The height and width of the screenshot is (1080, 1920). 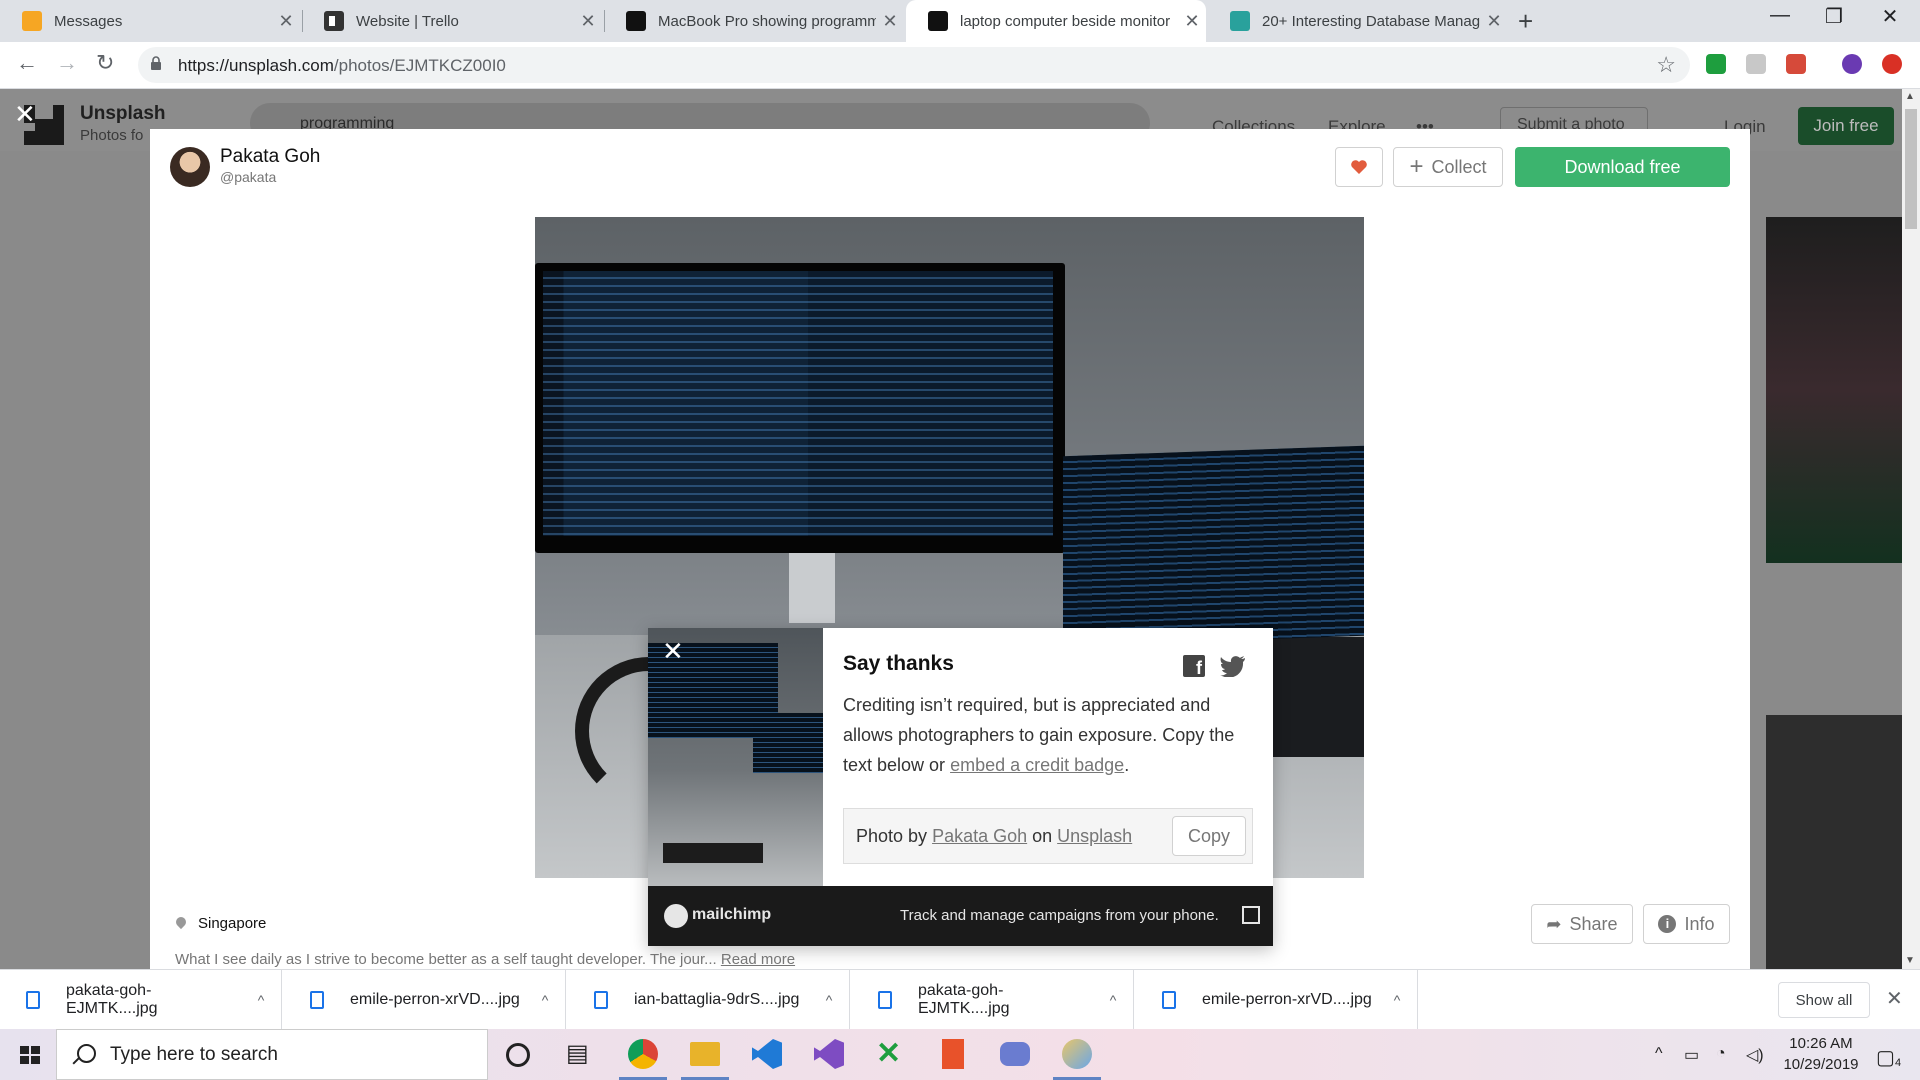 I want to click on background-photo-thumb, so click(x=1834, y=842).